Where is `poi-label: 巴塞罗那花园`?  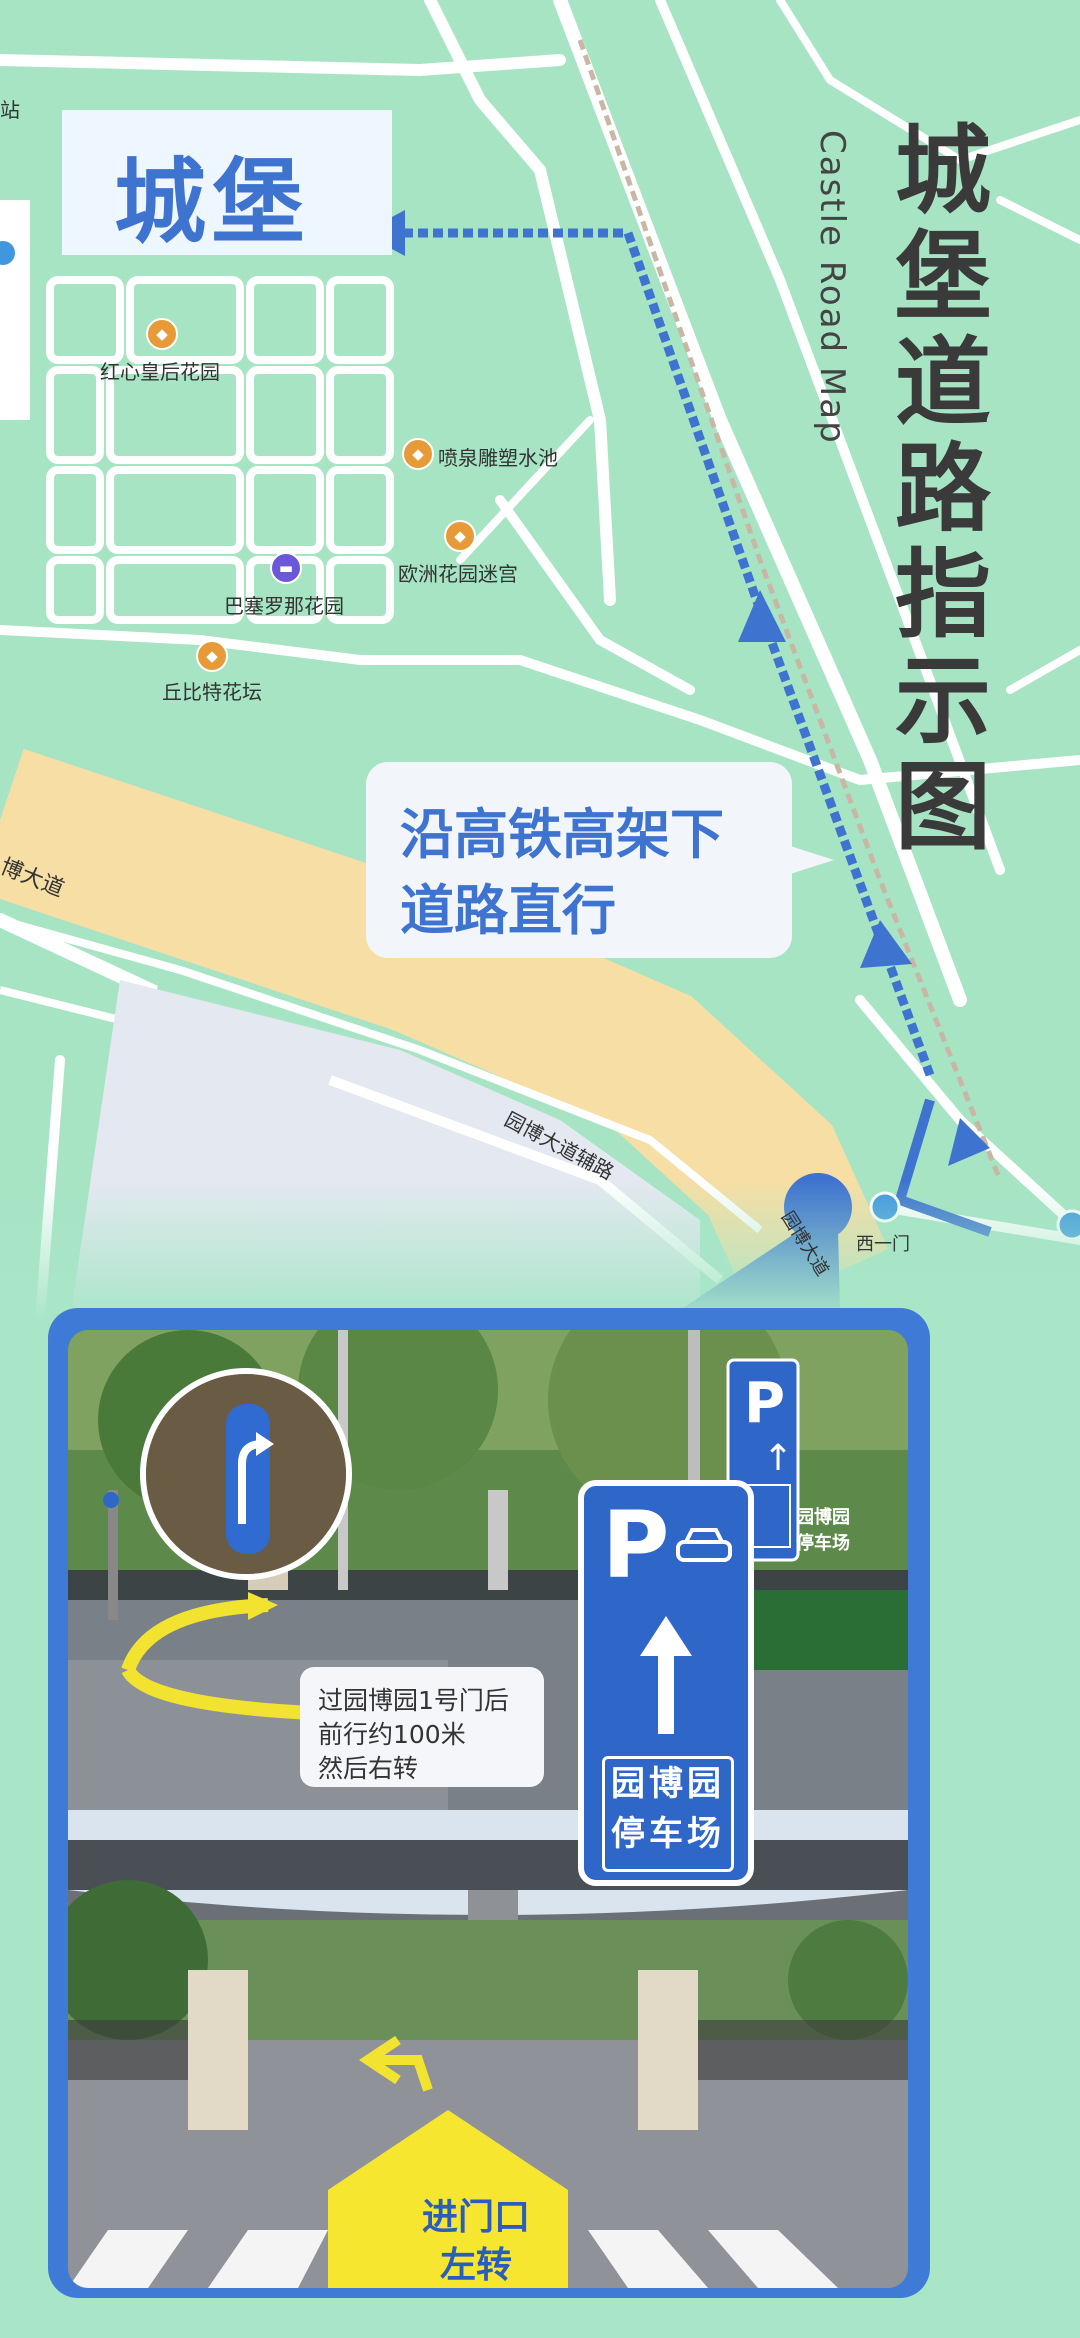
poi-label: 巴塞罗那花园 is located at coordinates (284, 604).